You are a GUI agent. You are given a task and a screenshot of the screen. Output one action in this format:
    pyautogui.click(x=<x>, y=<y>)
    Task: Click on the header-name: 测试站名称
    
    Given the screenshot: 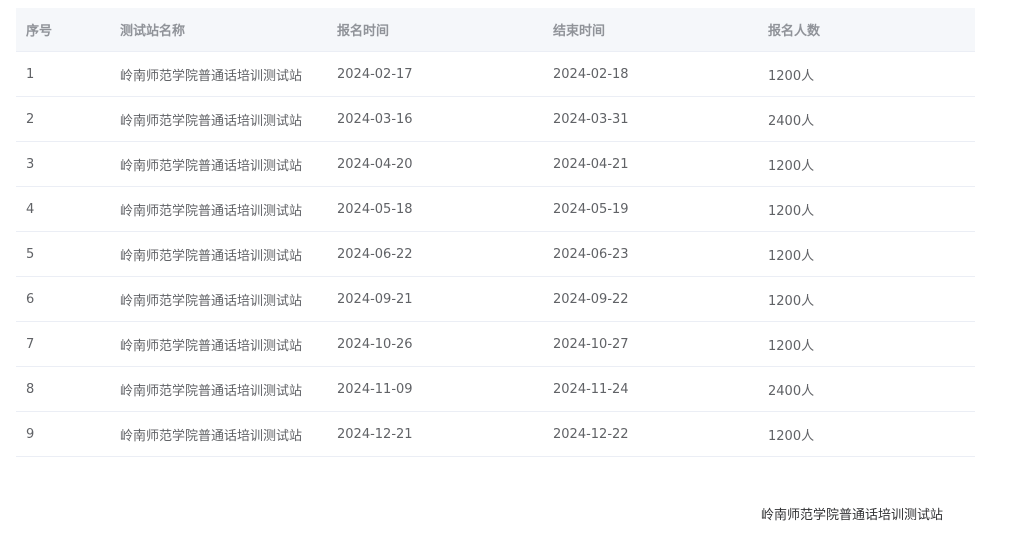 What is the action you would take?
    pyautogui.click(x=153, y=31)
    